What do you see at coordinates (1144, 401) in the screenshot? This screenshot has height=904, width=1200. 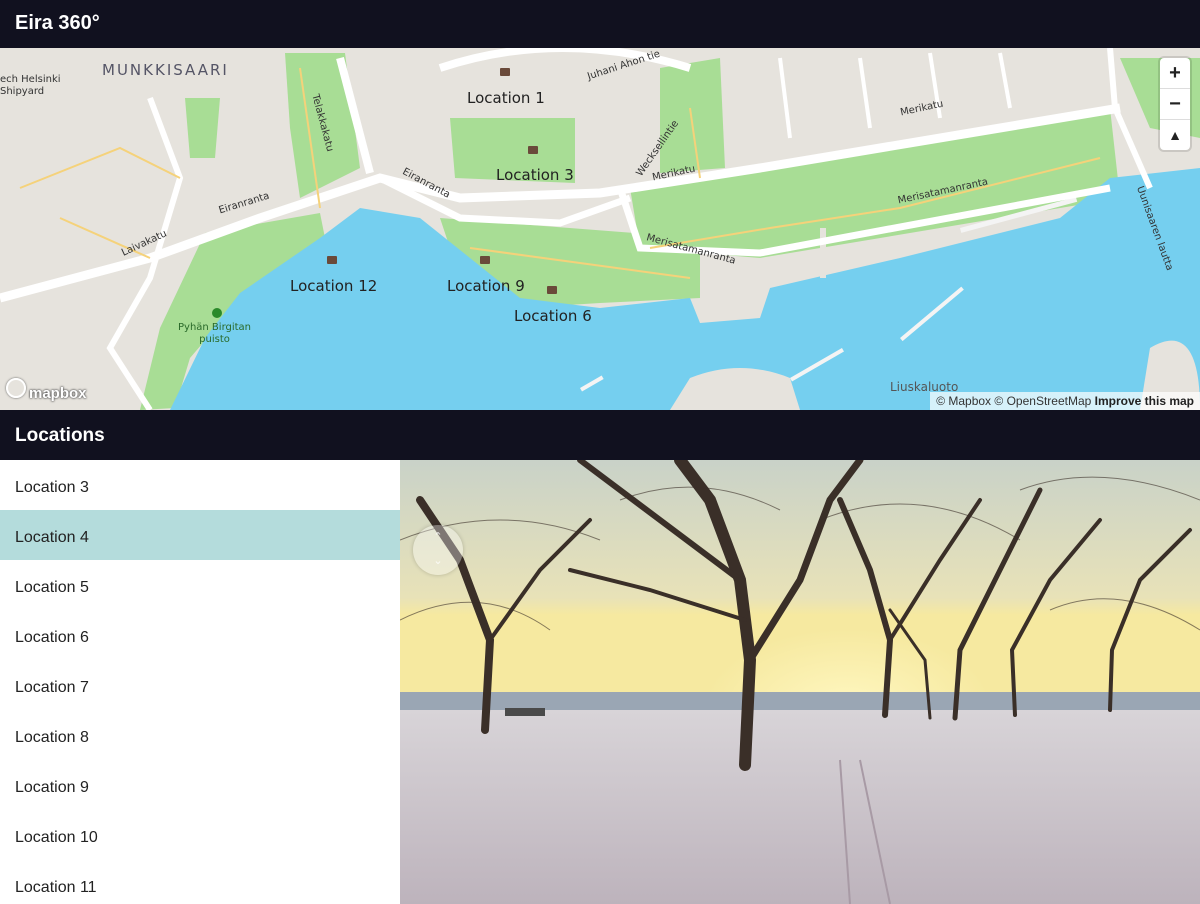 I see `improve-map-link: Improve this map` at bounding box center [1144, 401].